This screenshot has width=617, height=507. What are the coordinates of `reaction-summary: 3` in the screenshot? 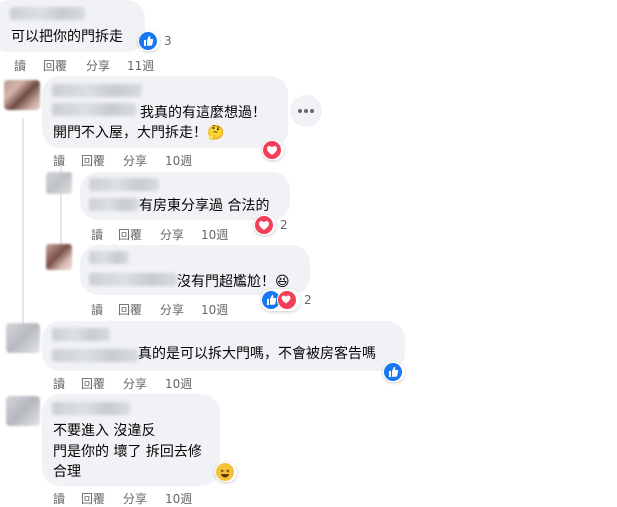 It's located at (155, 41).